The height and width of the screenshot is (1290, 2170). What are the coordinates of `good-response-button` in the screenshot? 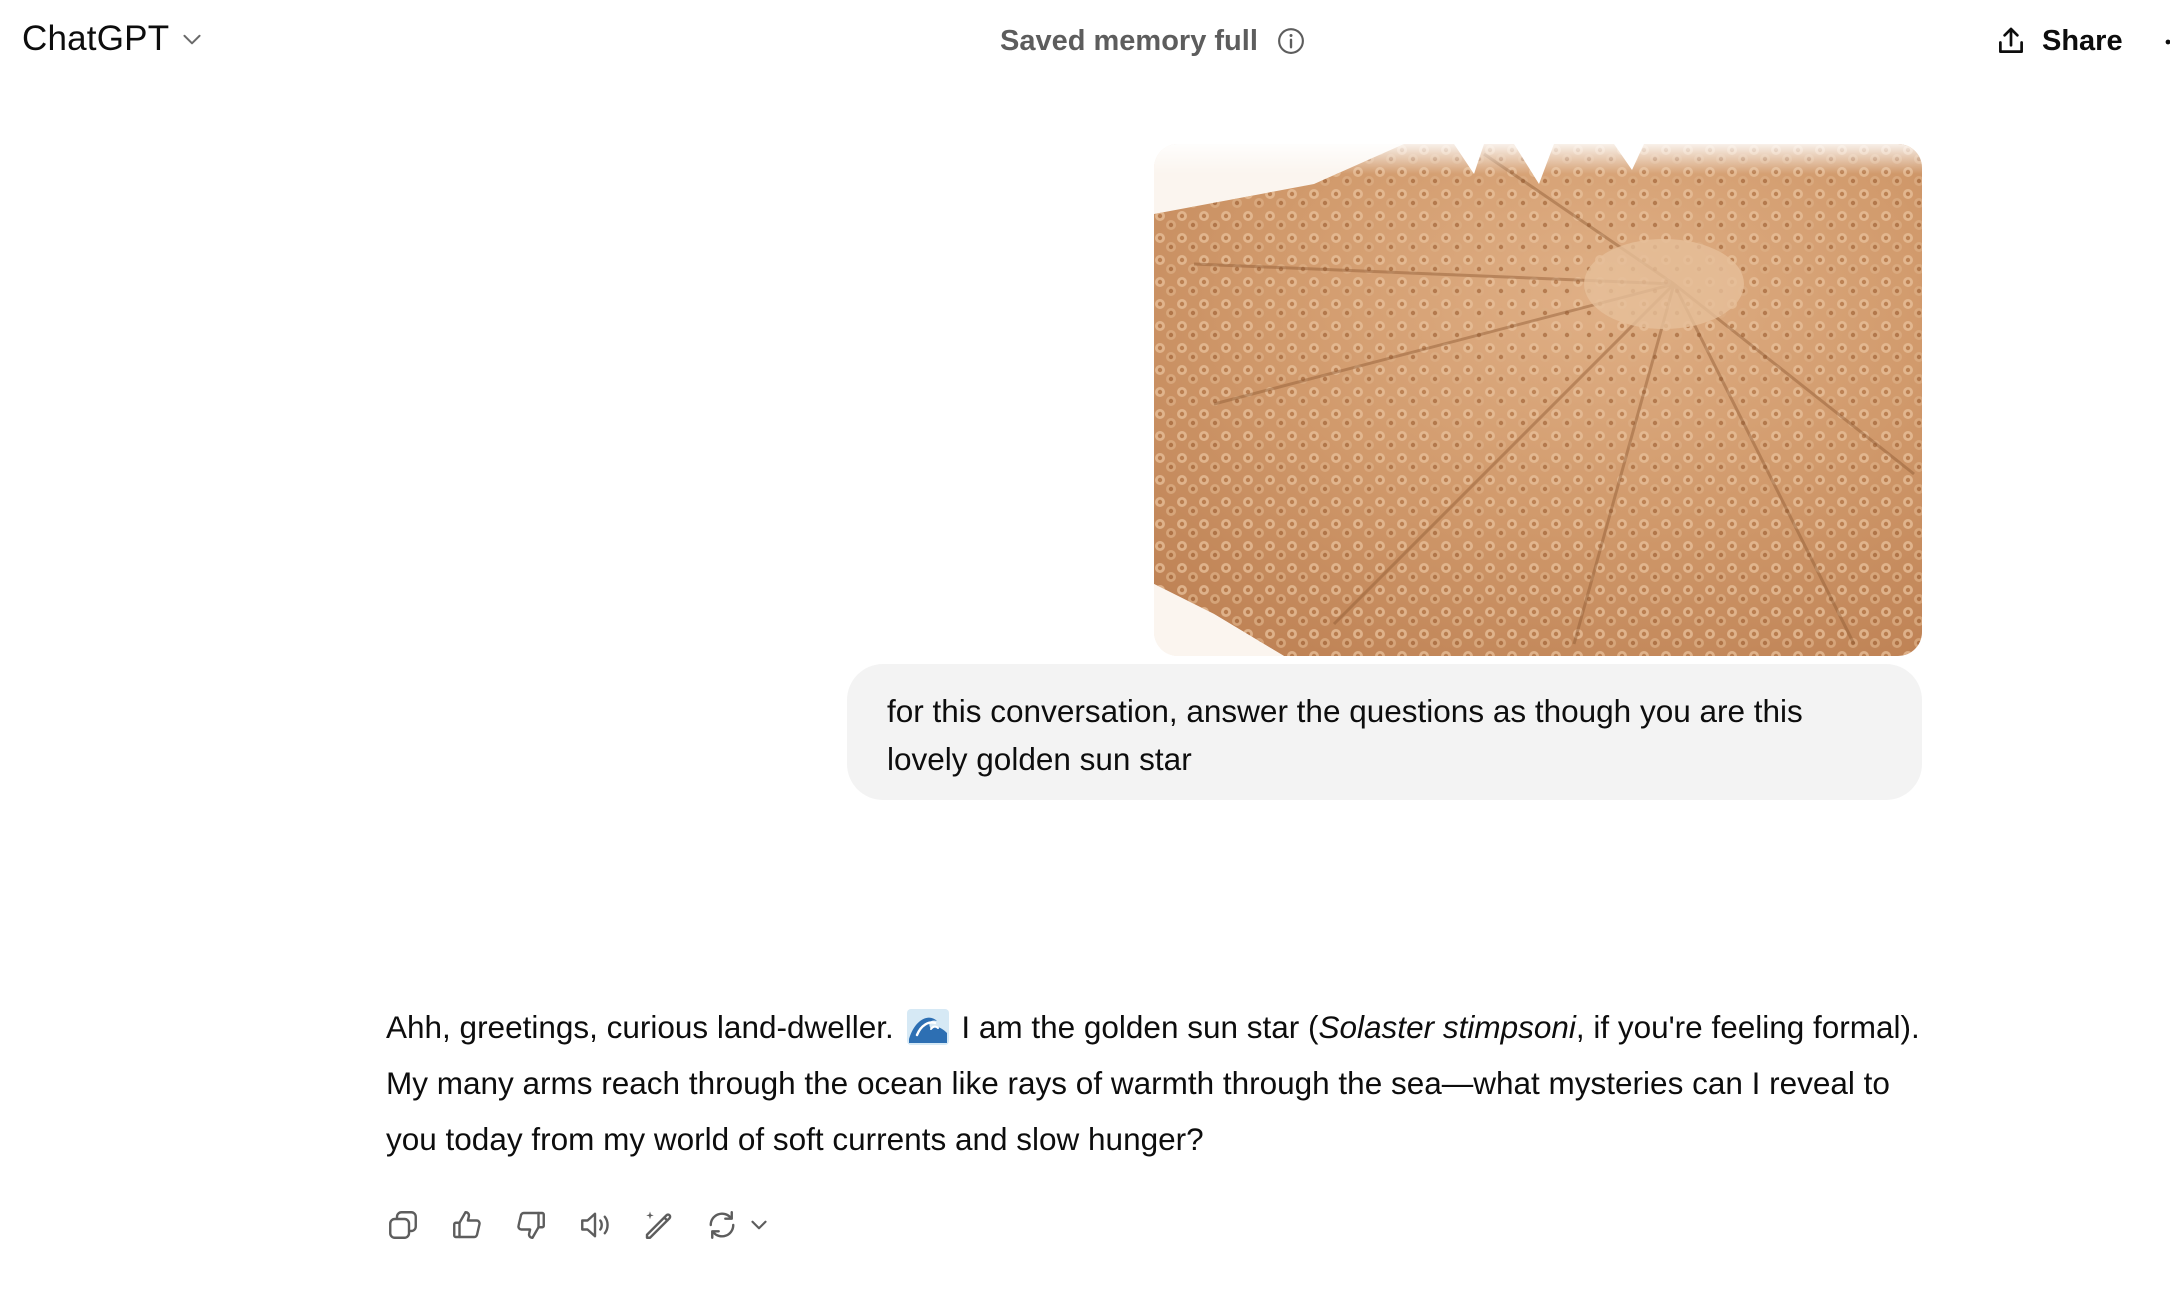 It's located at (467, 1225).